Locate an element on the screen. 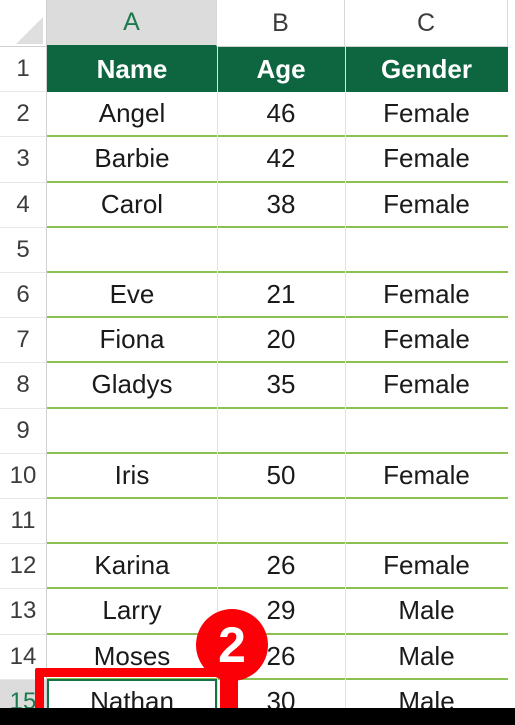 This screenshot has width=515, height=725. row-header-label: 10 is located at coordinates (23, 475).